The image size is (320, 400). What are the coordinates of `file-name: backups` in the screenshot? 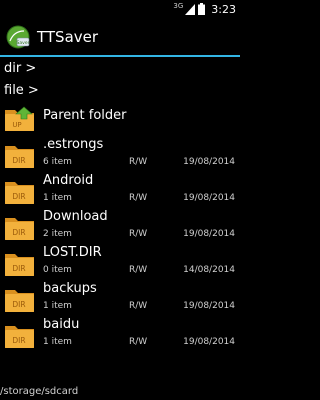 It's located at (70, 288).